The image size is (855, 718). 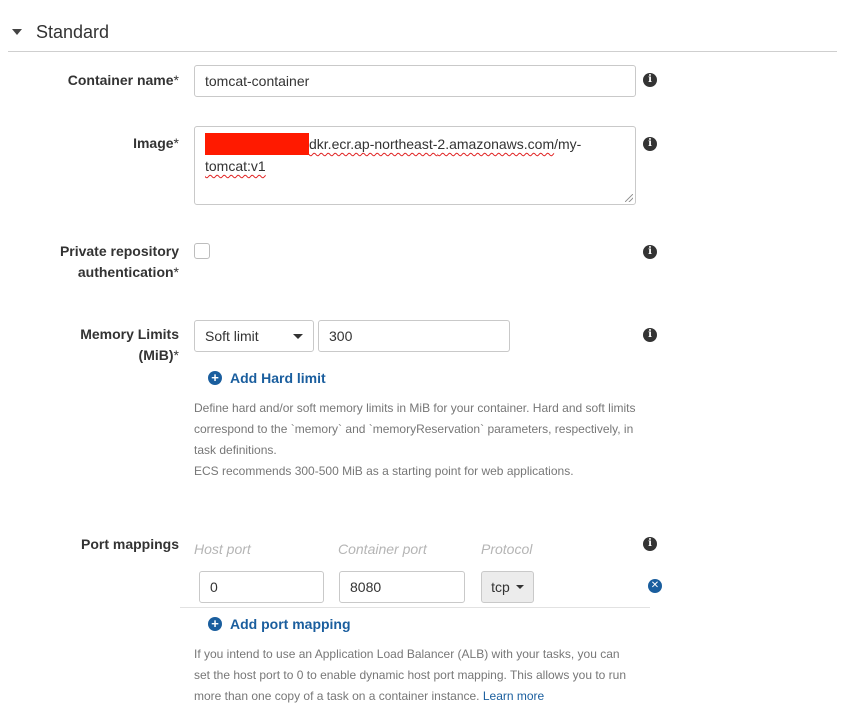 What do you see at coordinates (279, 624) in the screenshot?
I see `add-port-mapping-link: + Add port mapping` at bounding box center [279, 624].